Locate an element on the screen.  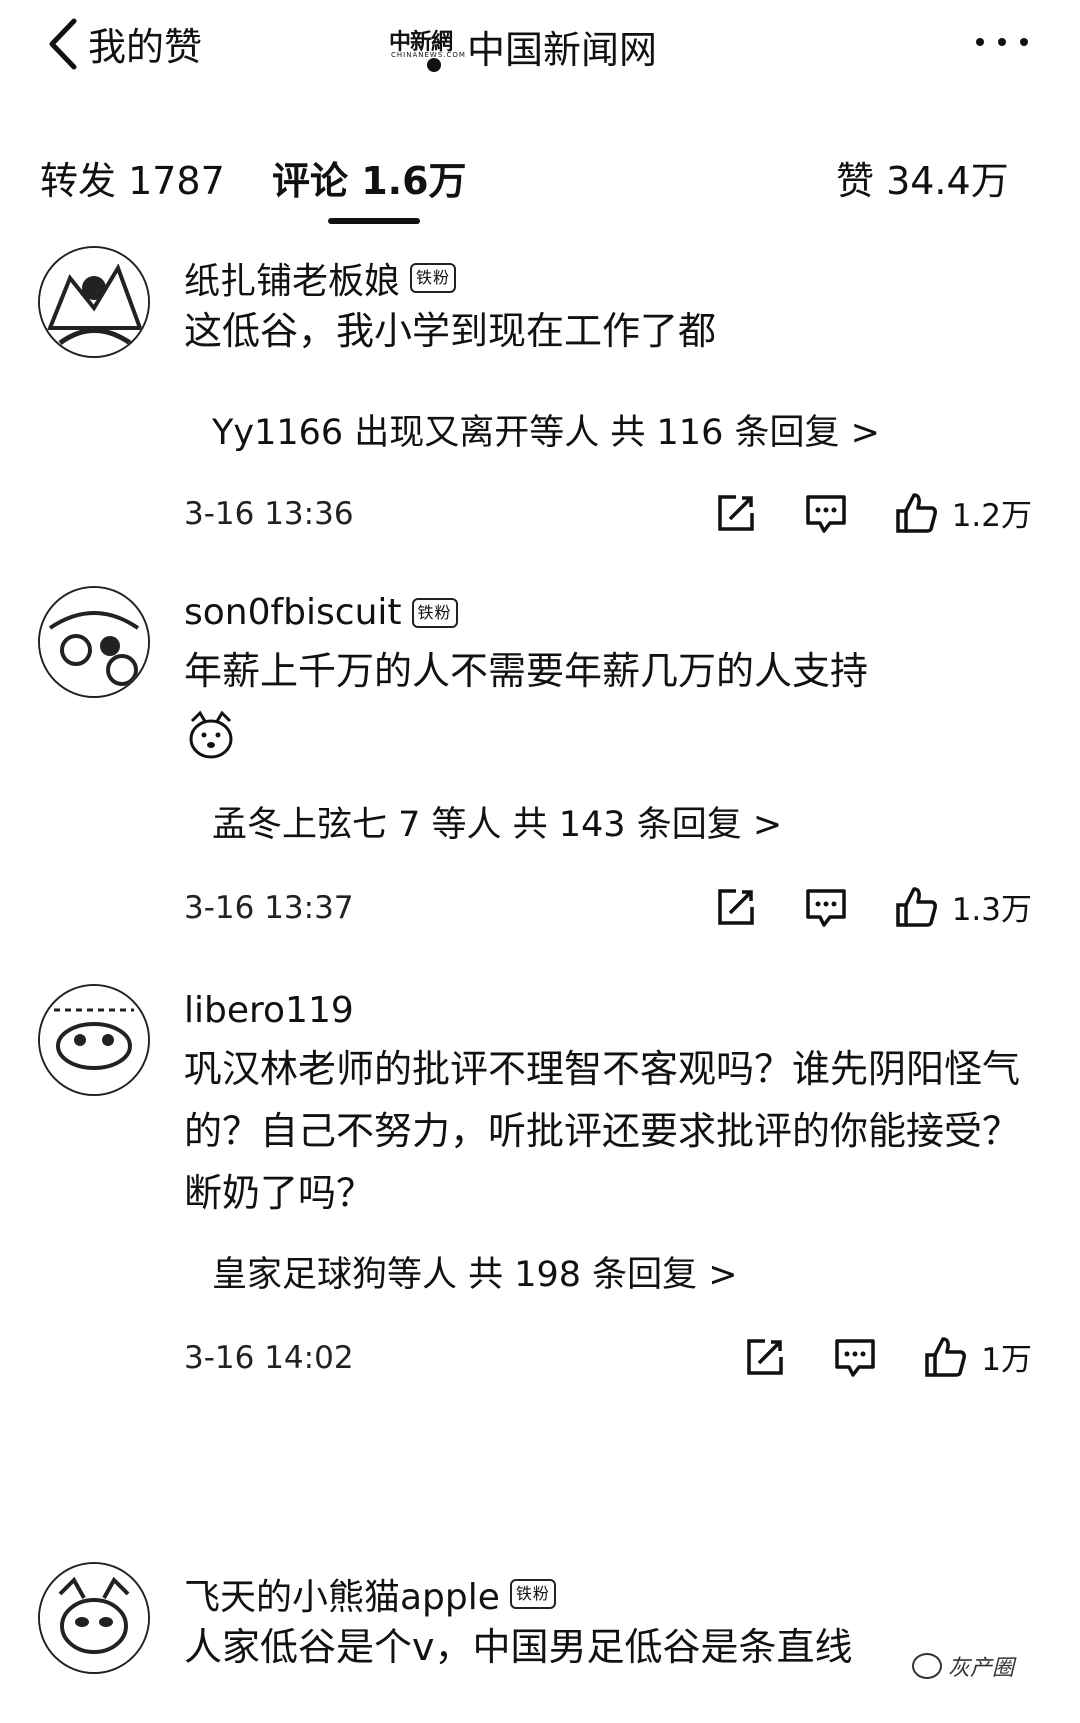
username-text: libero119 is located at coordinates (269, 1010).